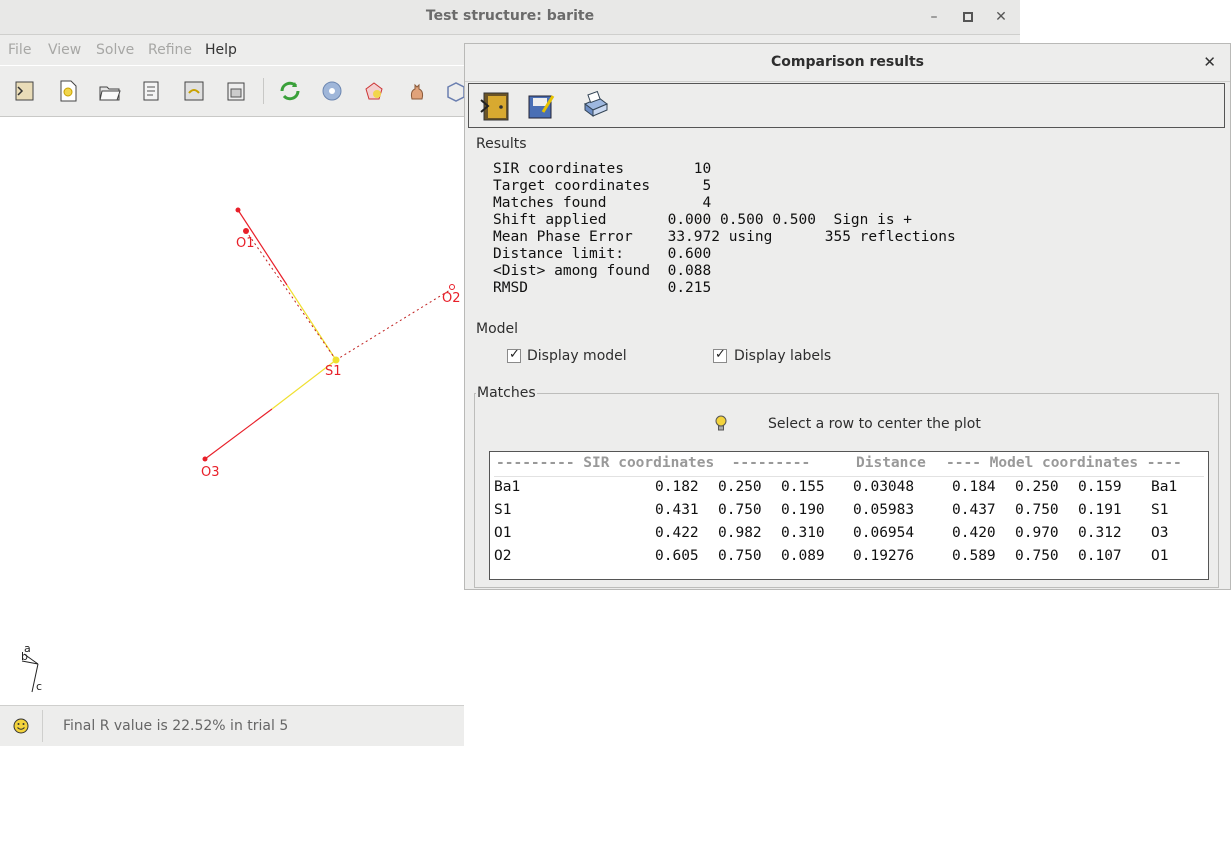 Image resolution: width=1231 pixels, height=867 pixels. I want to click on cell-distance: 0.05983, so click(884, 510).